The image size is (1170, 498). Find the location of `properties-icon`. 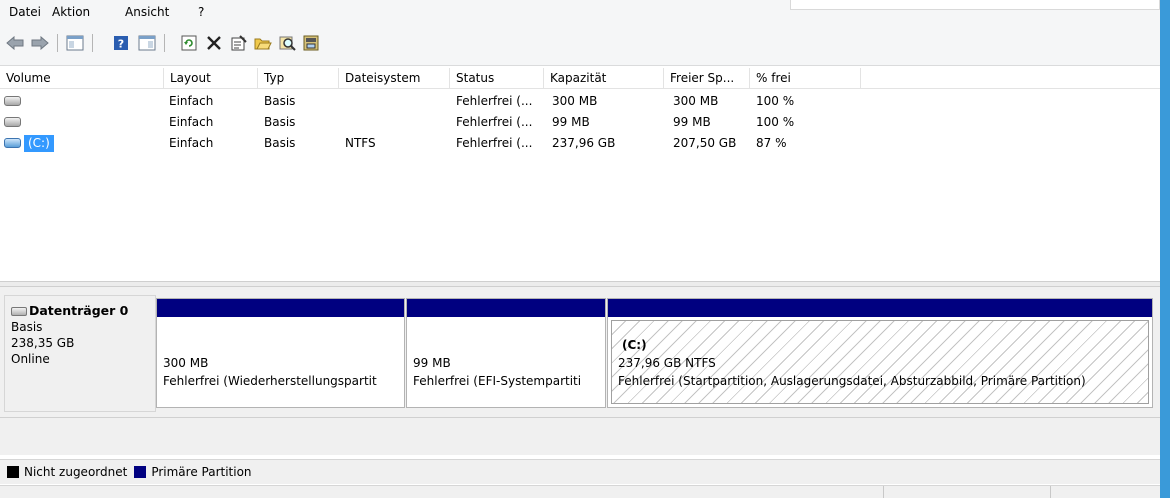

properties-icon is located at coordinates (239, 43).